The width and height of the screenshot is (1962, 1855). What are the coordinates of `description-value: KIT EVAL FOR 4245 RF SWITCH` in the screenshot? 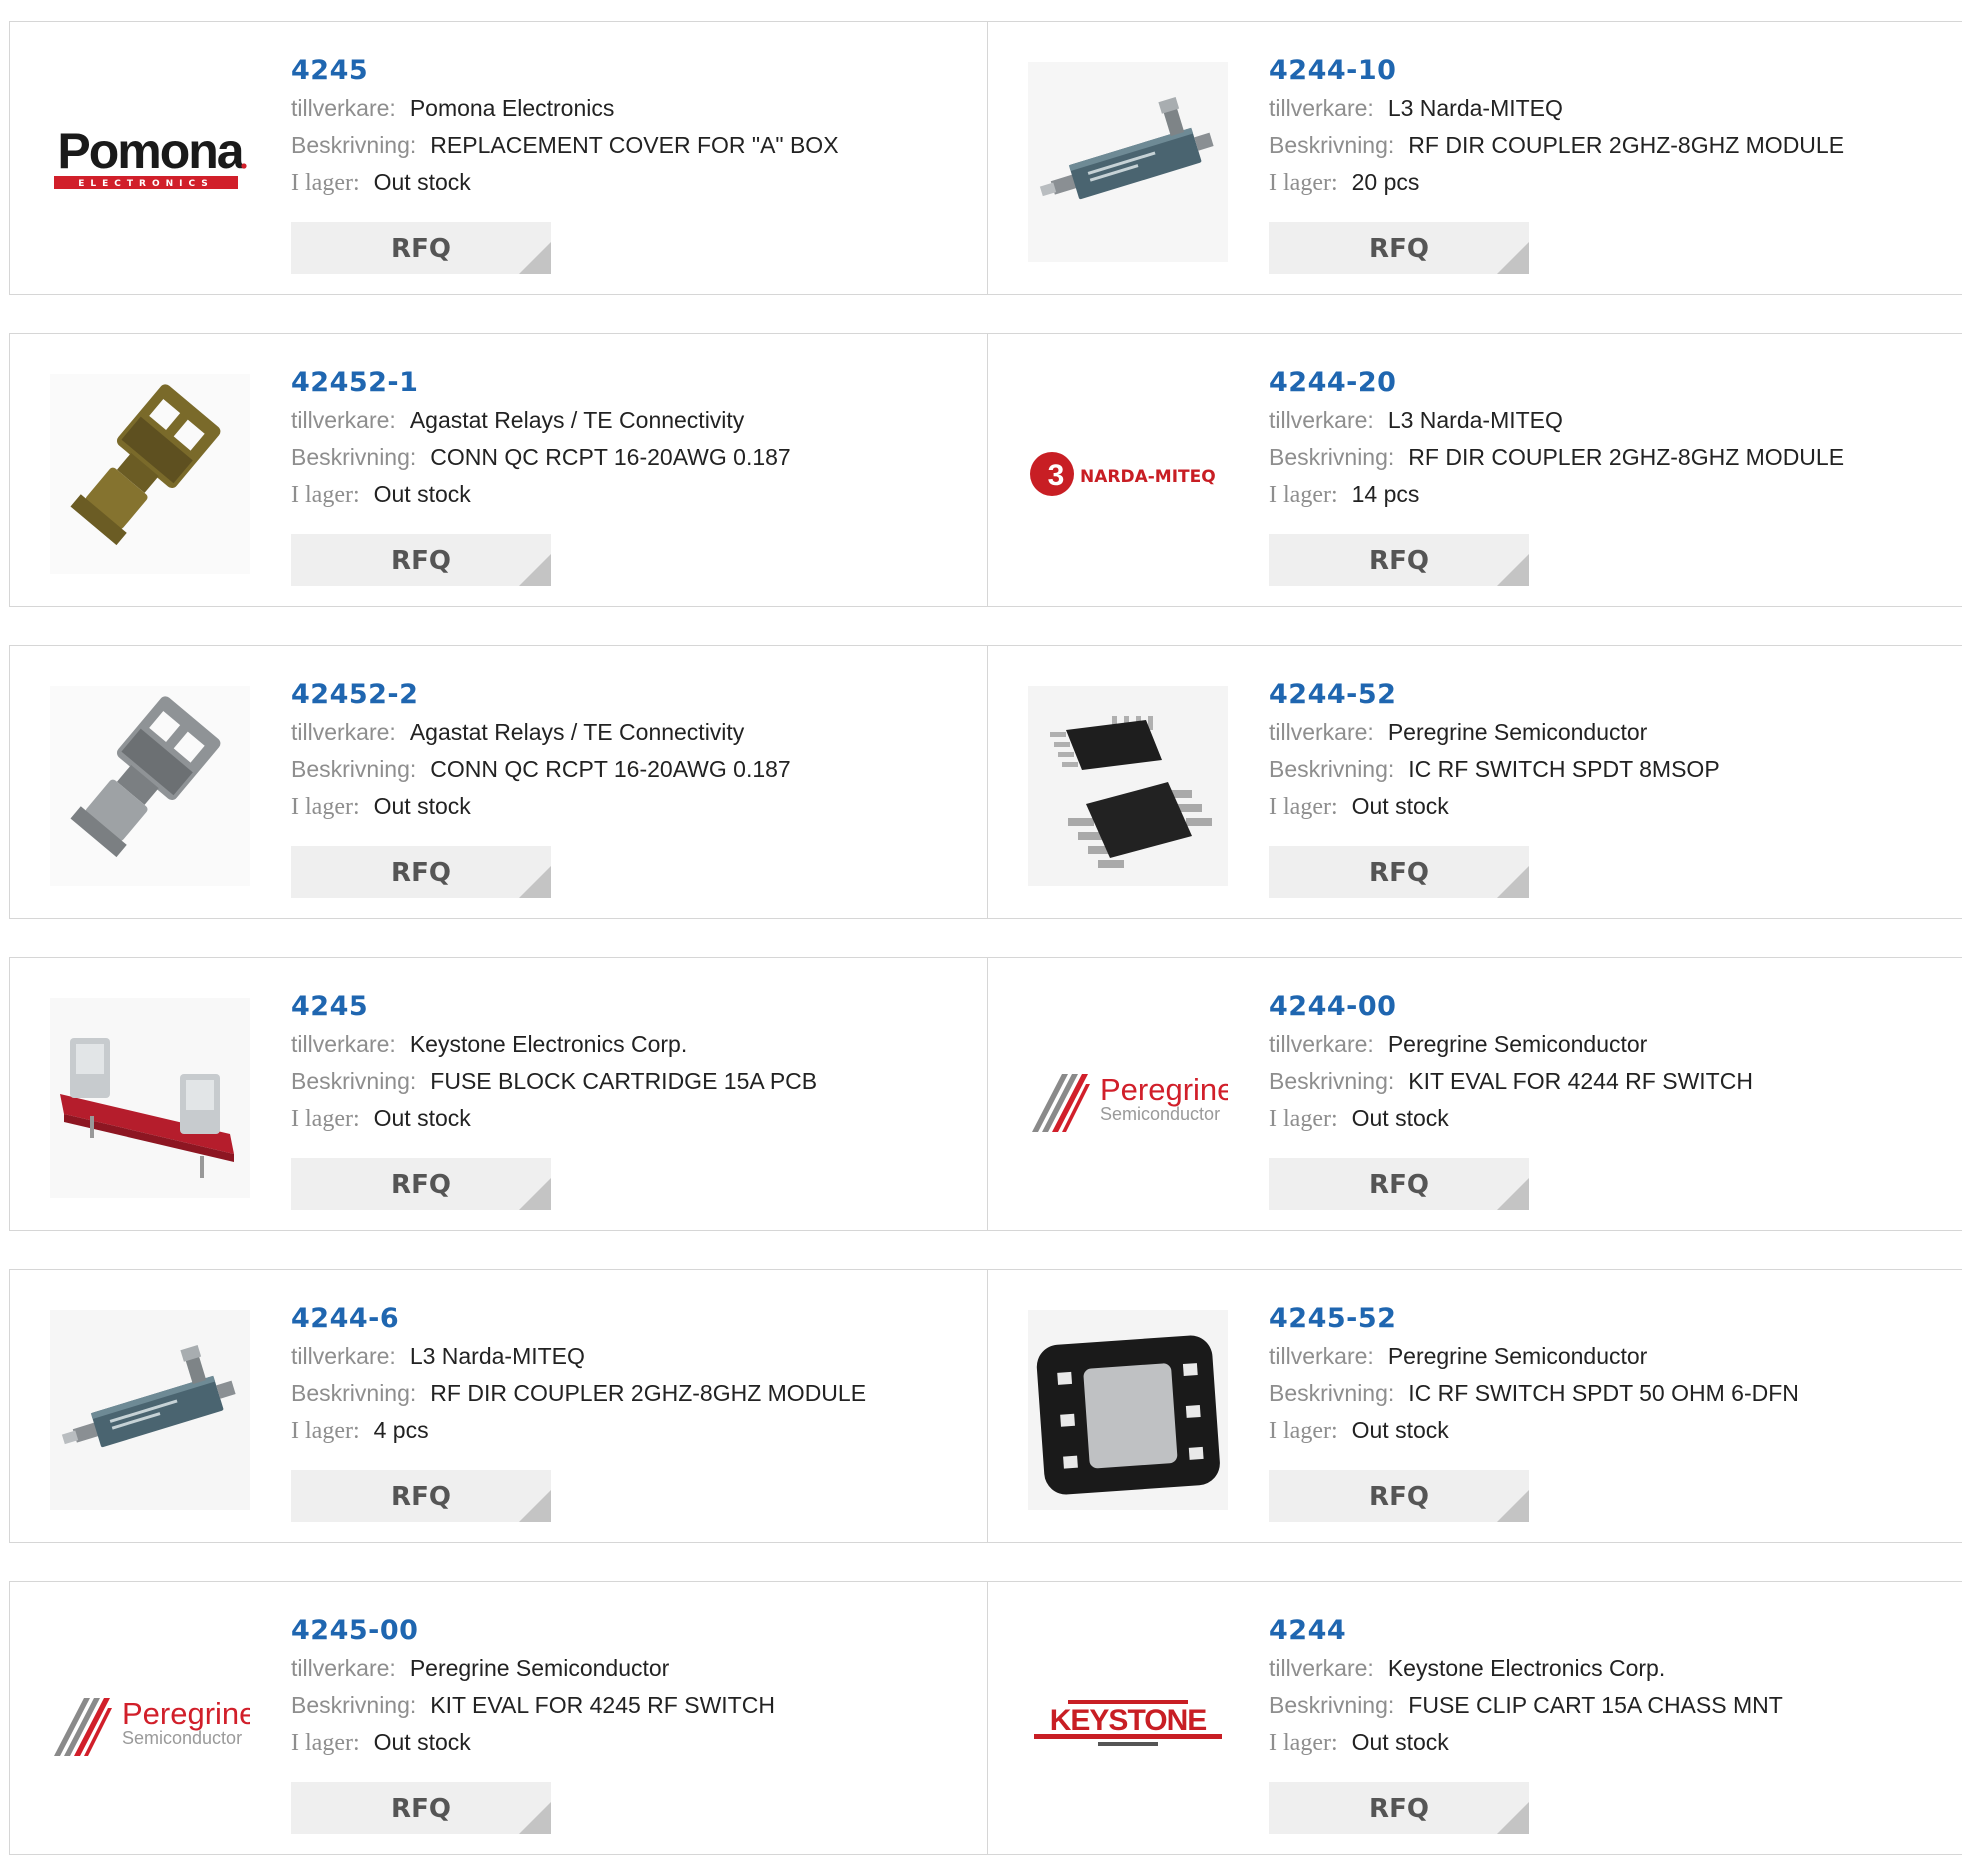 It's located at (602, 1705).